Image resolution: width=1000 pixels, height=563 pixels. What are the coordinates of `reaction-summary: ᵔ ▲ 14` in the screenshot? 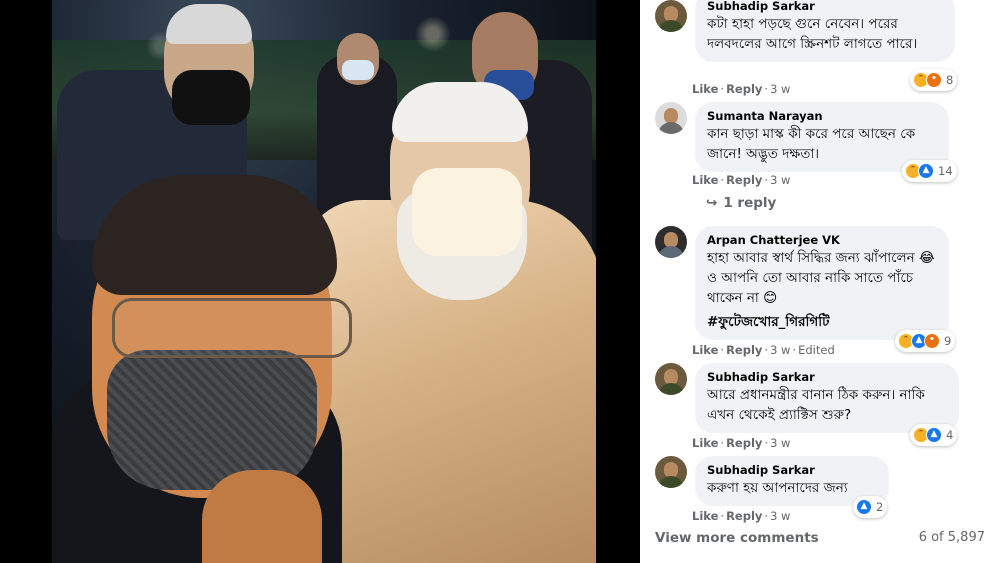 It's located at (929, 171).